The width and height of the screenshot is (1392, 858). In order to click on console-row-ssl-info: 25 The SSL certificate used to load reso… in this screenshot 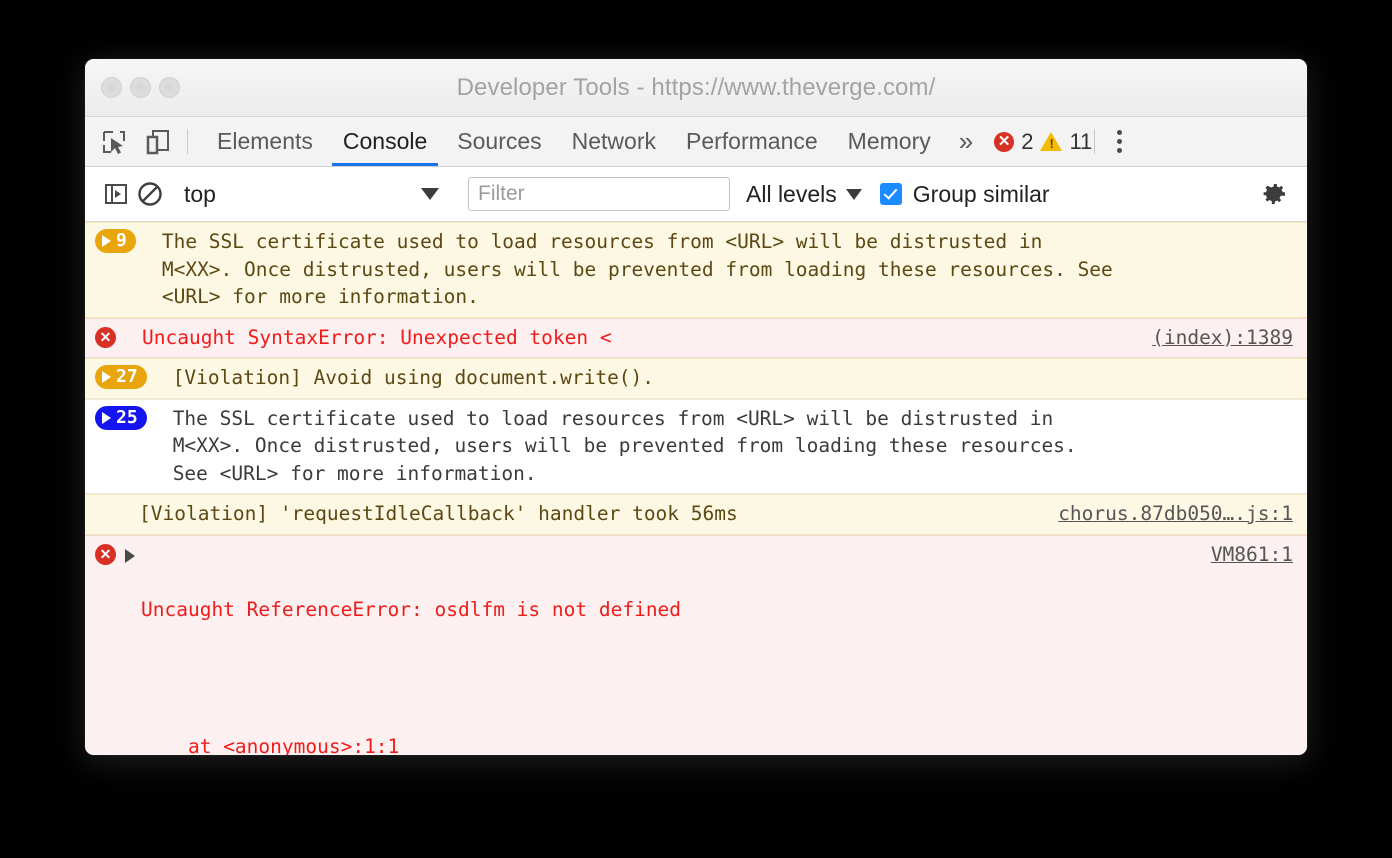, I will do `click(696, 446)`.